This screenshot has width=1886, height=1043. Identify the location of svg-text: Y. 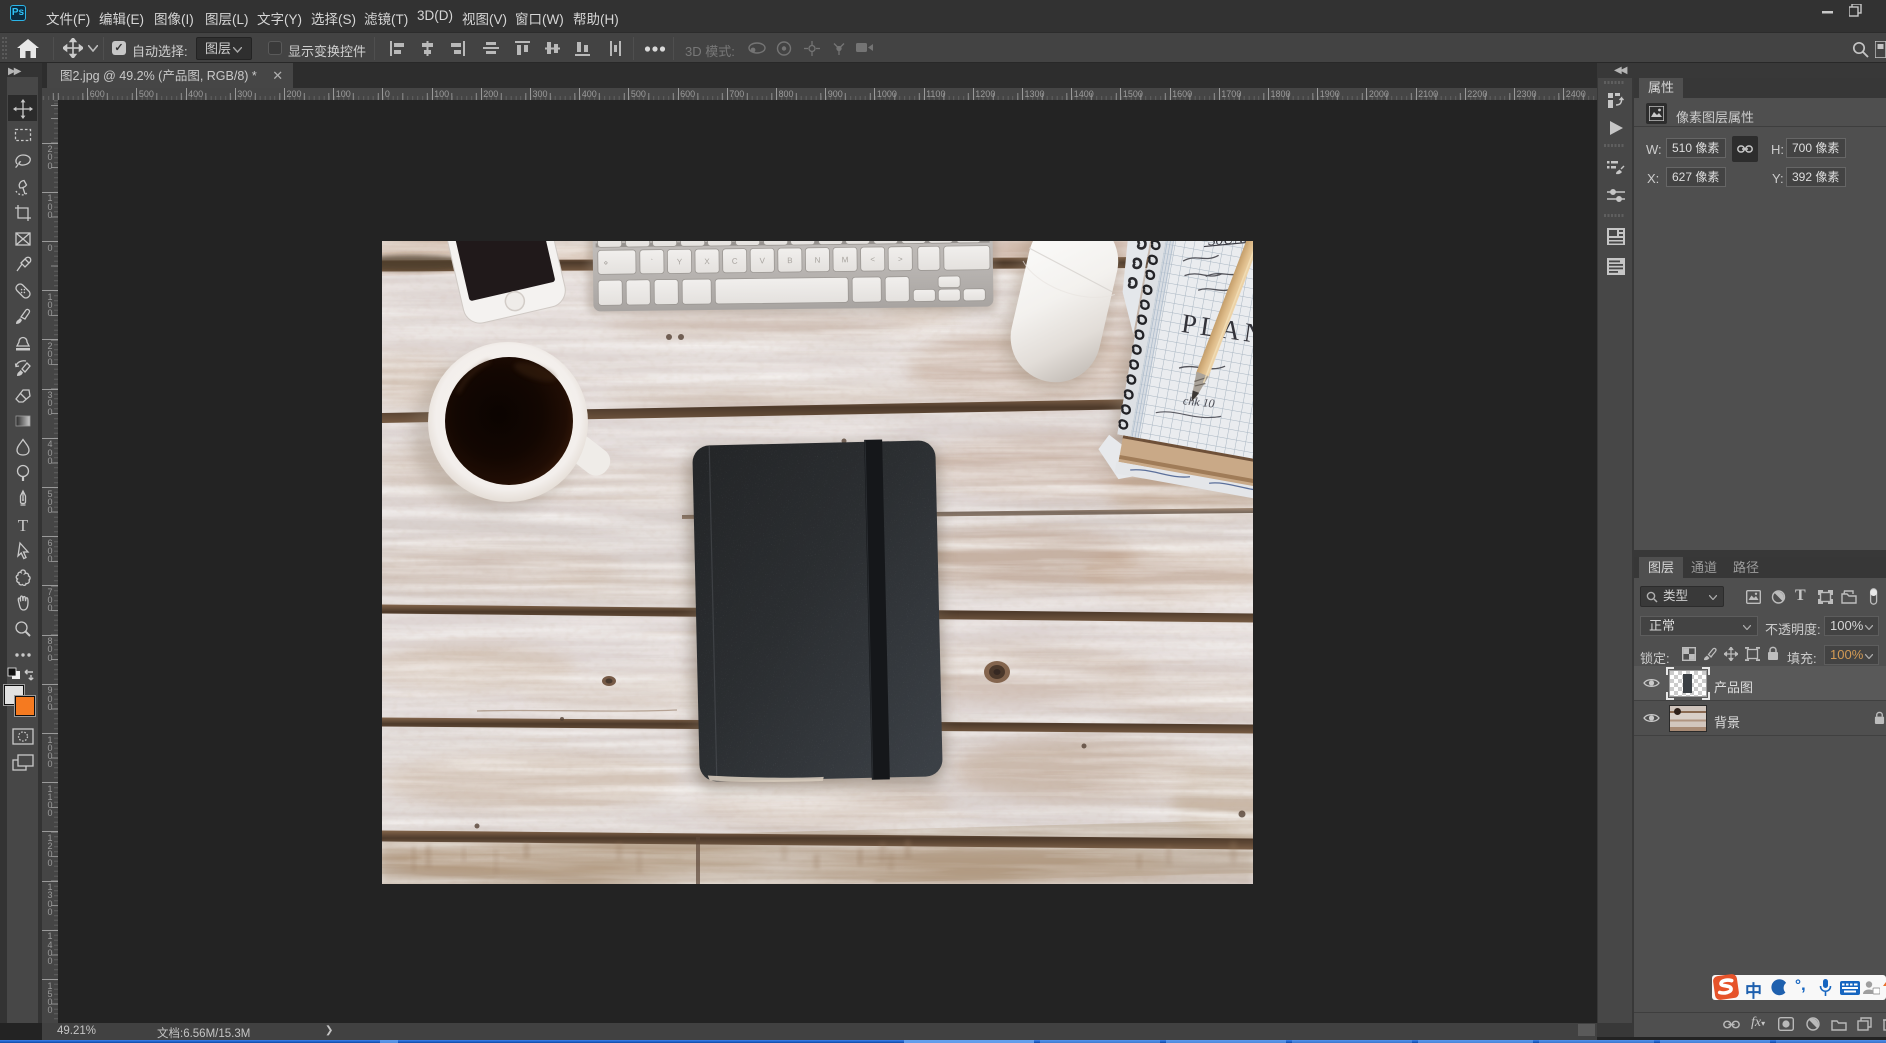
(680, 261).